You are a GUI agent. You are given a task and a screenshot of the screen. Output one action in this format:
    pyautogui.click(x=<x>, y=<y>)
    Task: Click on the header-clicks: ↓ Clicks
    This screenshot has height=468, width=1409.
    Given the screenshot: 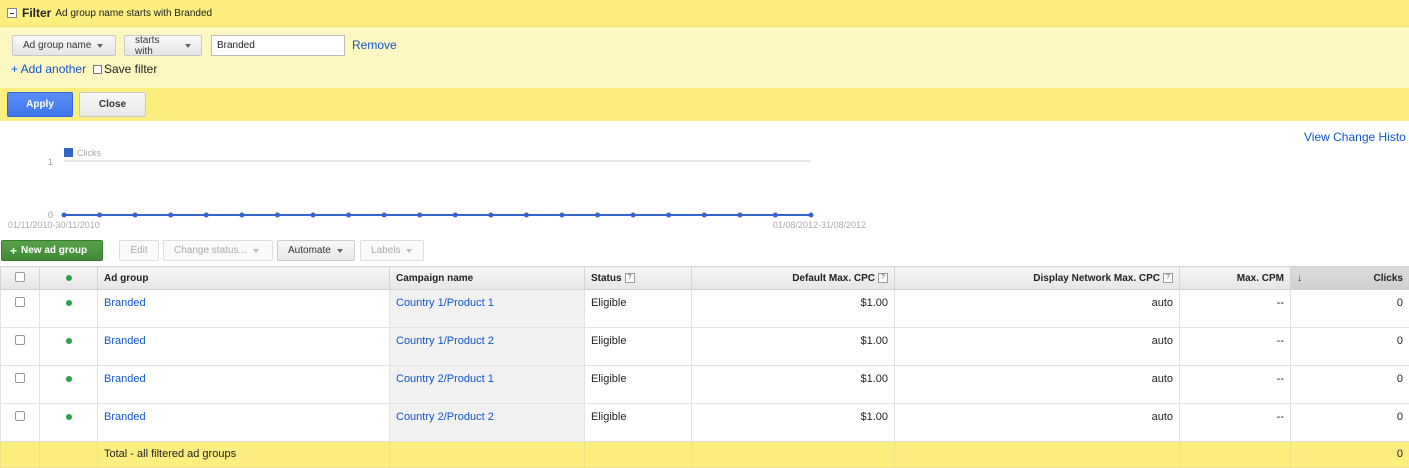 What is the action you would take?
    pyautogui.click(x=1349, y=278)
    